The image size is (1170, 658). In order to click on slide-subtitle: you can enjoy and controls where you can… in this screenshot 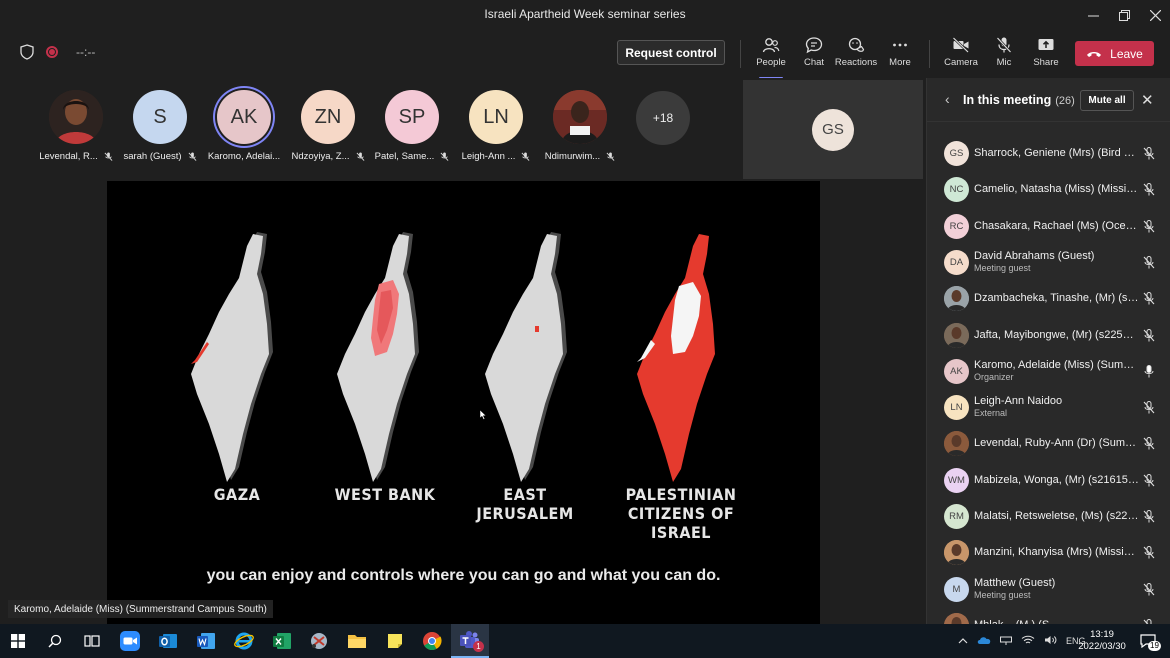, I will do `click(463, 575)`.